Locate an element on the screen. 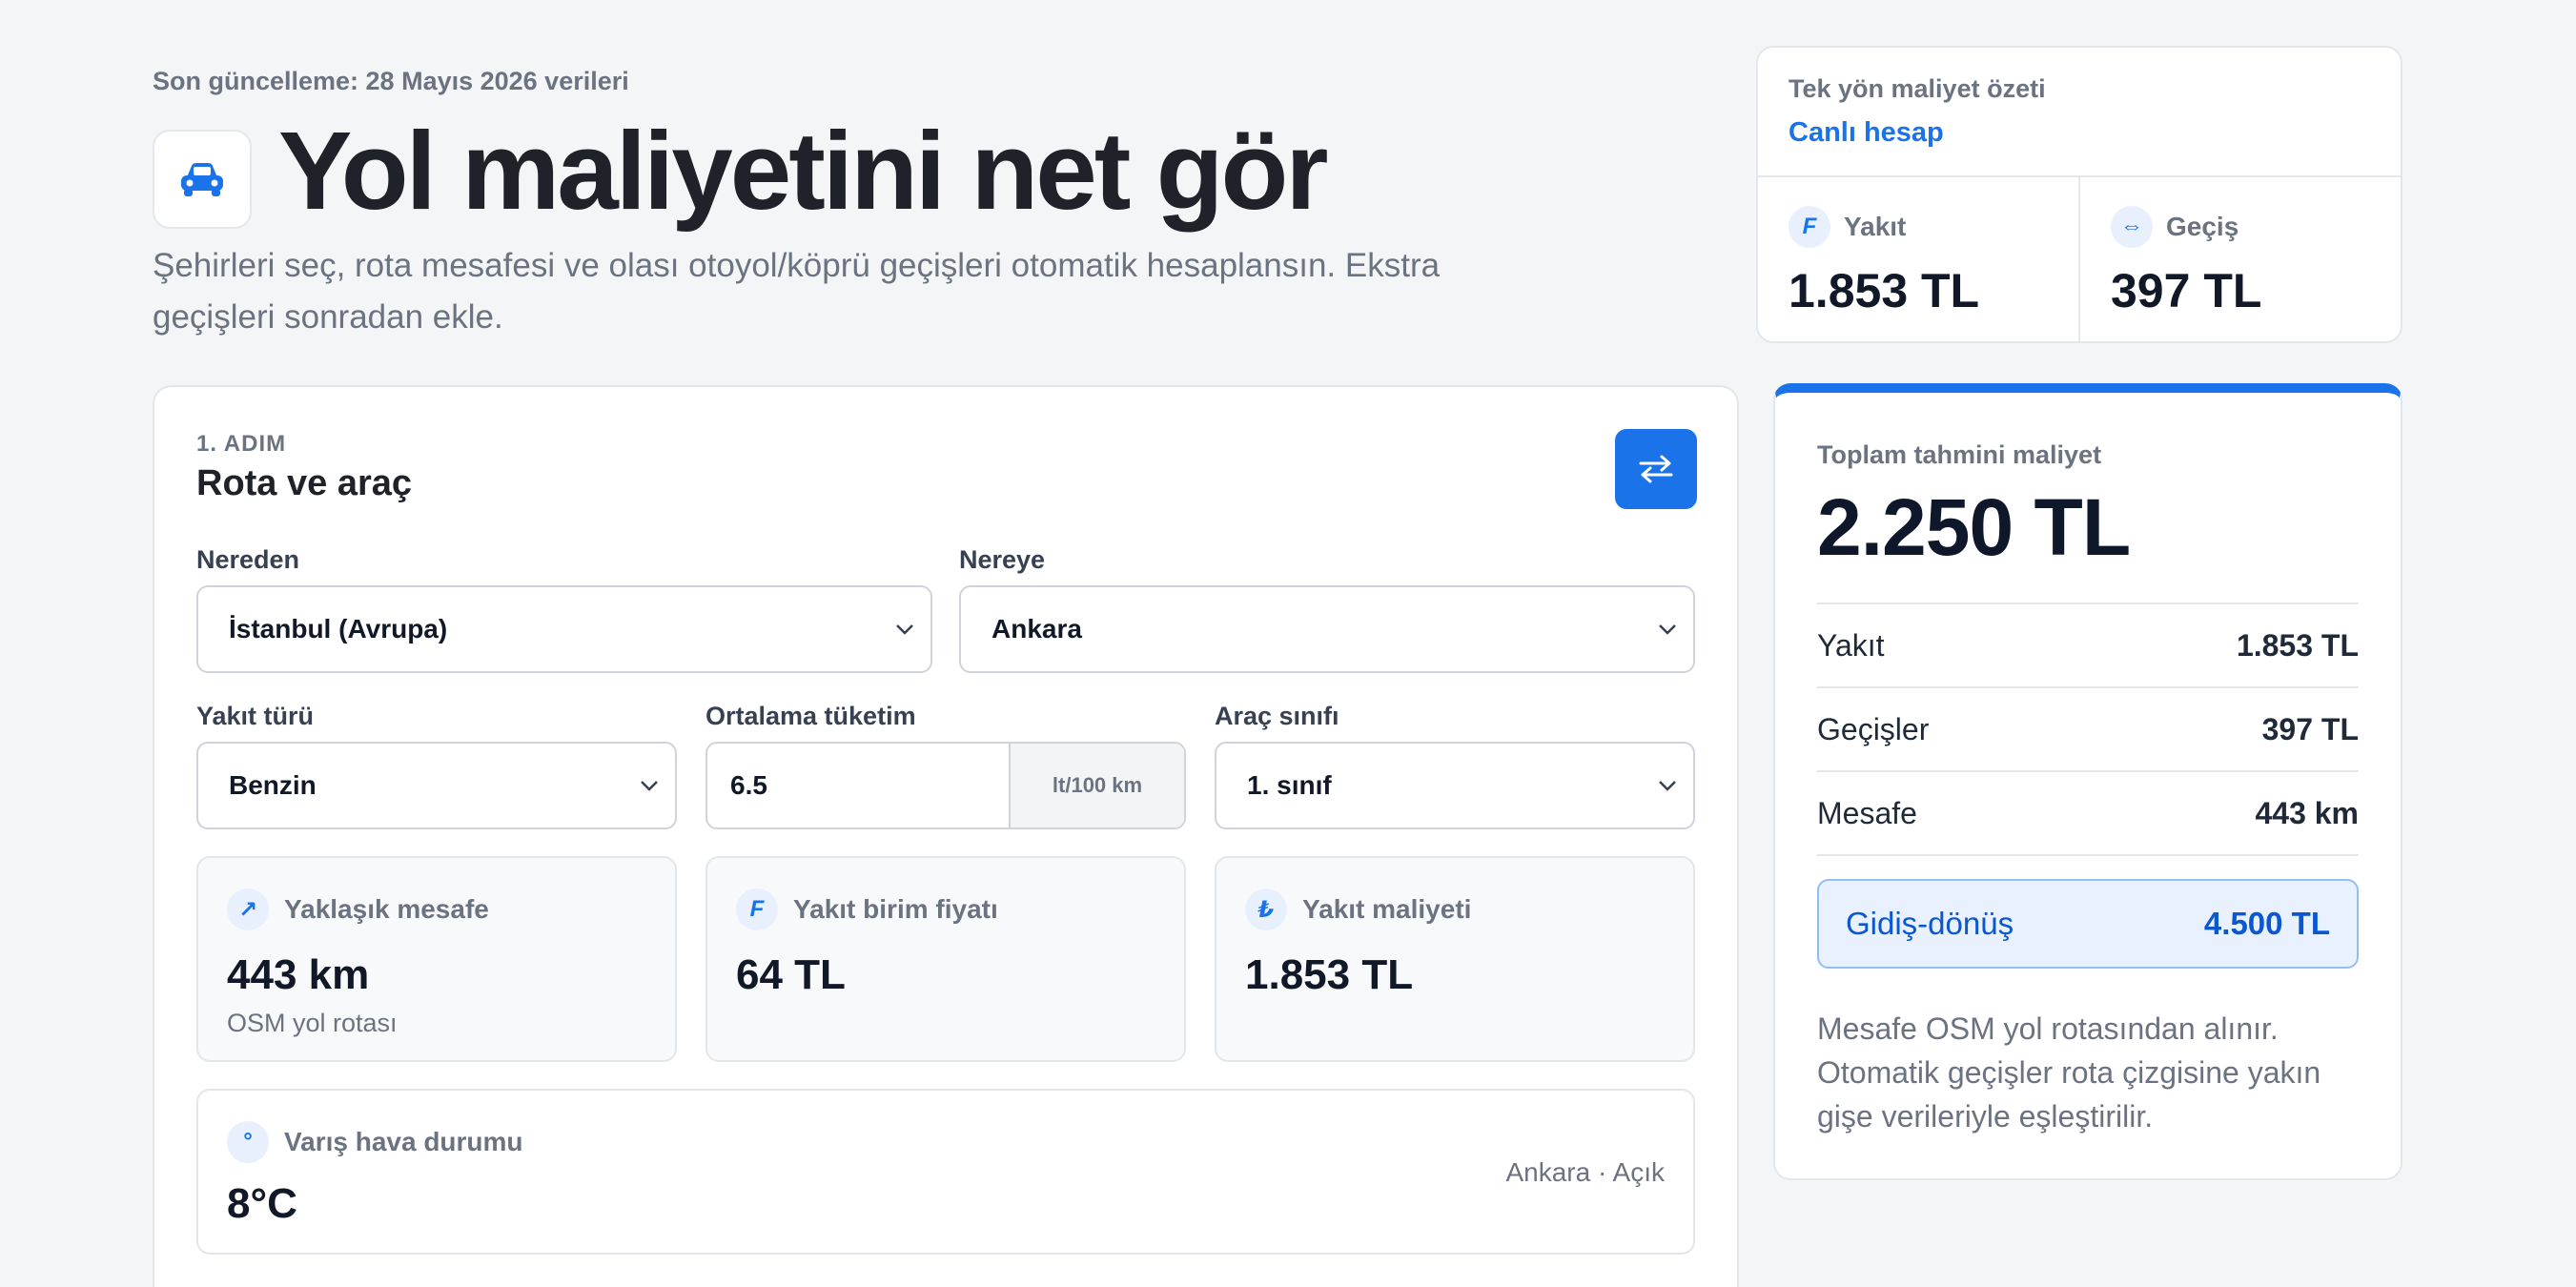 The image size is (2576, 1287). summary-fuel-value: 1.853 TL is located at coordinates (1884, 290).